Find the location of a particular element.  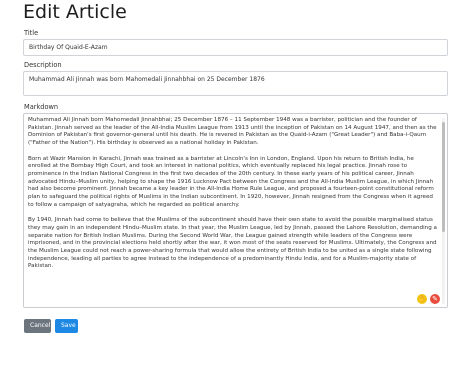

markdown-label: Markdown is located at coordinates (41, 107).